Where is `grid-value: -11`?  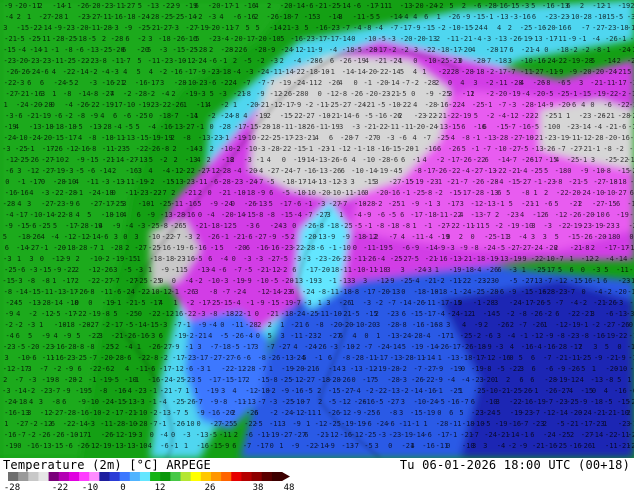
grid-value: -11 is located at coordinates (106, 292).